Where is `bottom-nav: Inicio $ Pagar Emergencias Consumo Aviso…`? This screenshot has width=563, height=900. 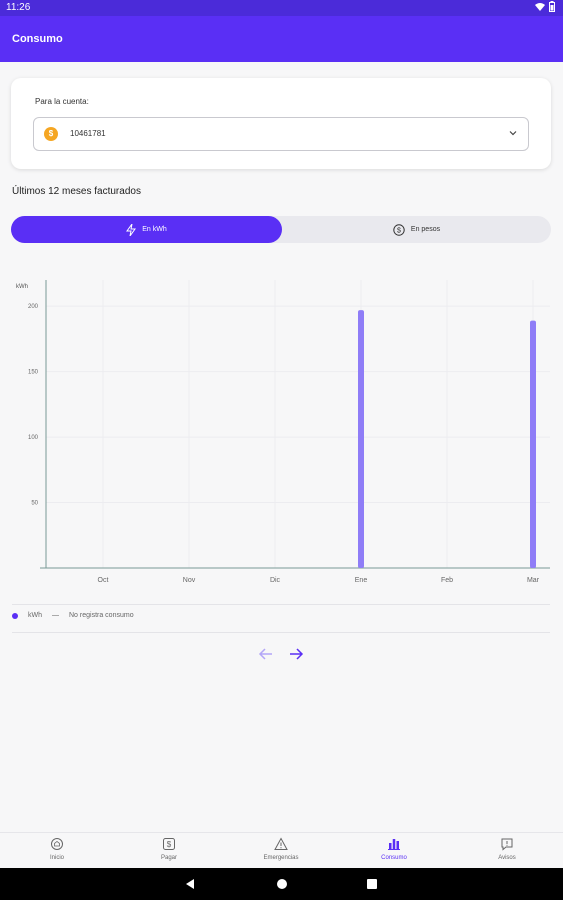 bottom-nav: Inicio $ Pagar Emergencias Consumo Aviso… is located at coordinates (281, 850).